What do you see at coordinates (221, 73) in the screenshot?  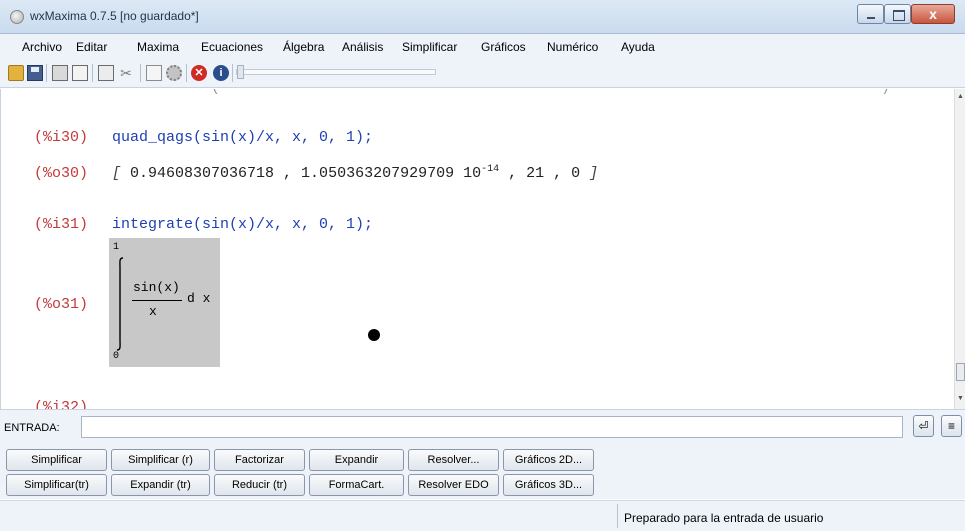 I see `info-icon: i` at bounding box center [221, 73].